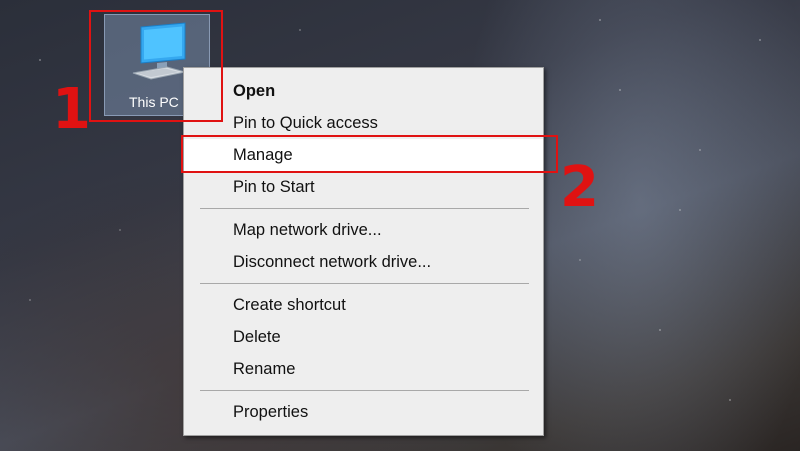 This screenshot has width=800, height=451. Describe the element at coordinates (363, 305) in the screenshot. I see `menu-item-create-shortcut: Create shortcut` at that location.